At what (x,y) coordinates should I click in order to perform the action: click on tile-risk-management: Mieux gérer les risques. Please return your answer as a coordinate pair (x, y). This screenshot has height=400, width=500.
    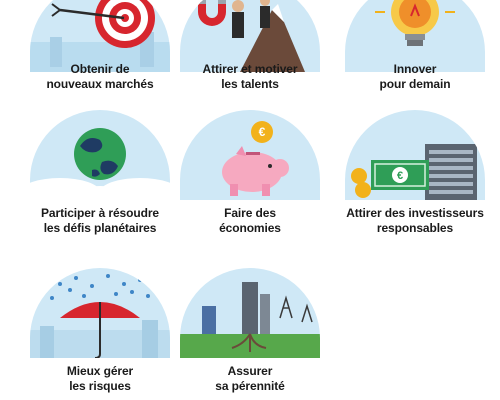
    Looking at the image, I should click on (100, 333).